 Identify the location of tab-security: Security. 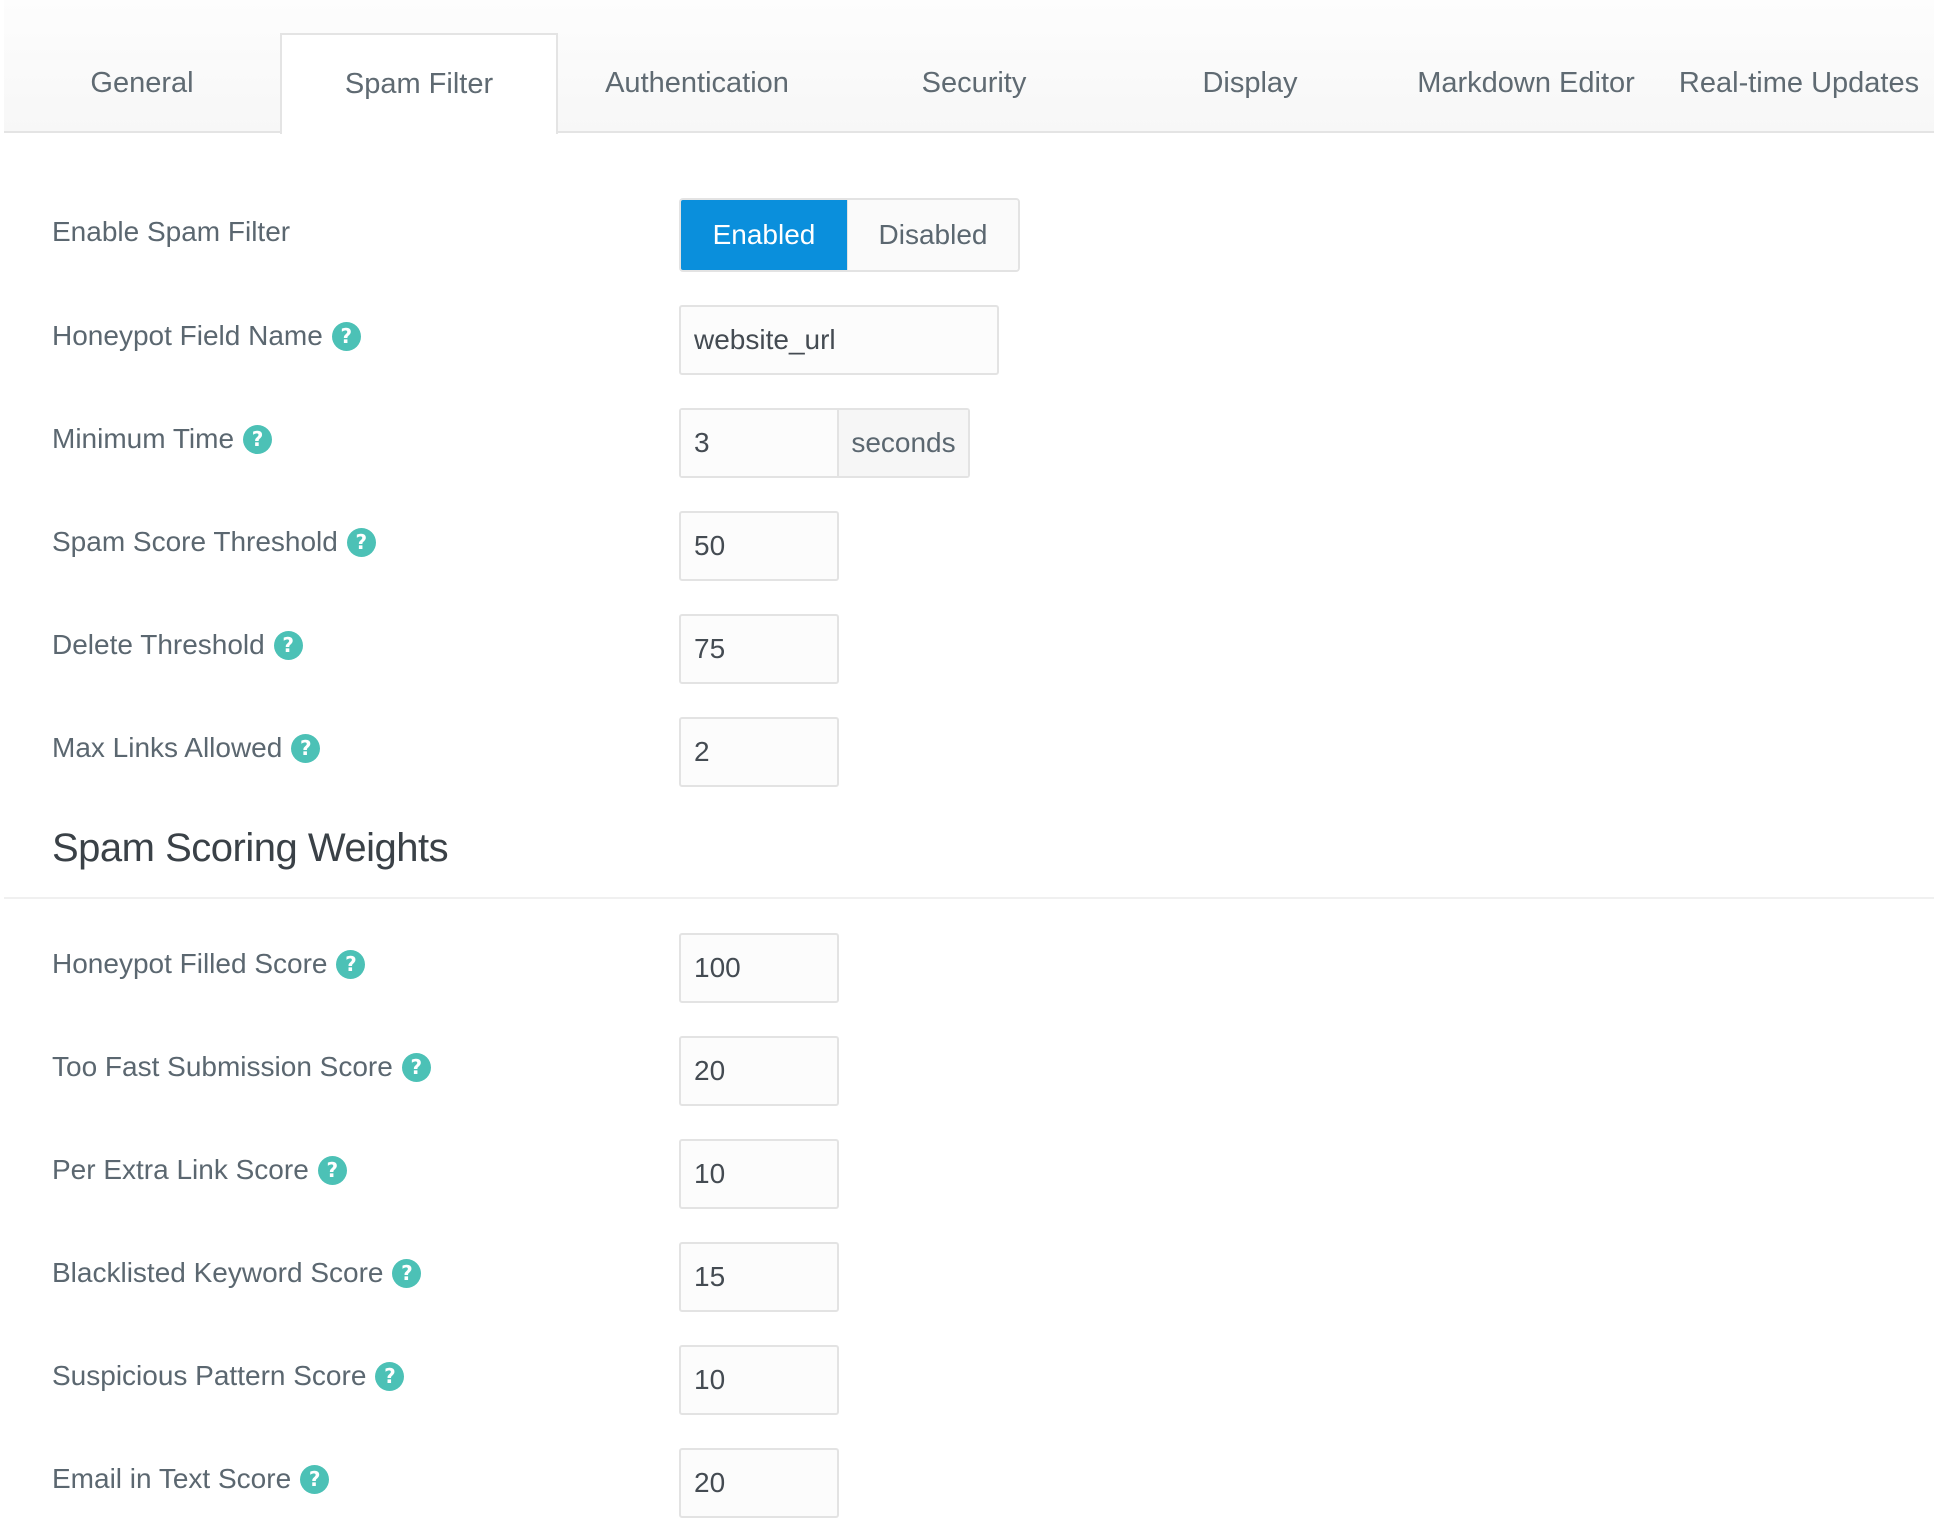
(974, 83).